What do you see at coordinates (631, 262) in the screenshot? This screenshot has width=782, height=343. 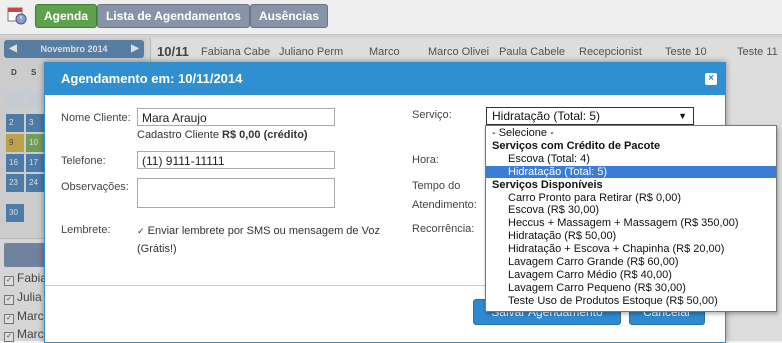 I see `dropdown-option: Lavagem Carro Grande (R$ 60,00)` at bounding box center [631, 262].